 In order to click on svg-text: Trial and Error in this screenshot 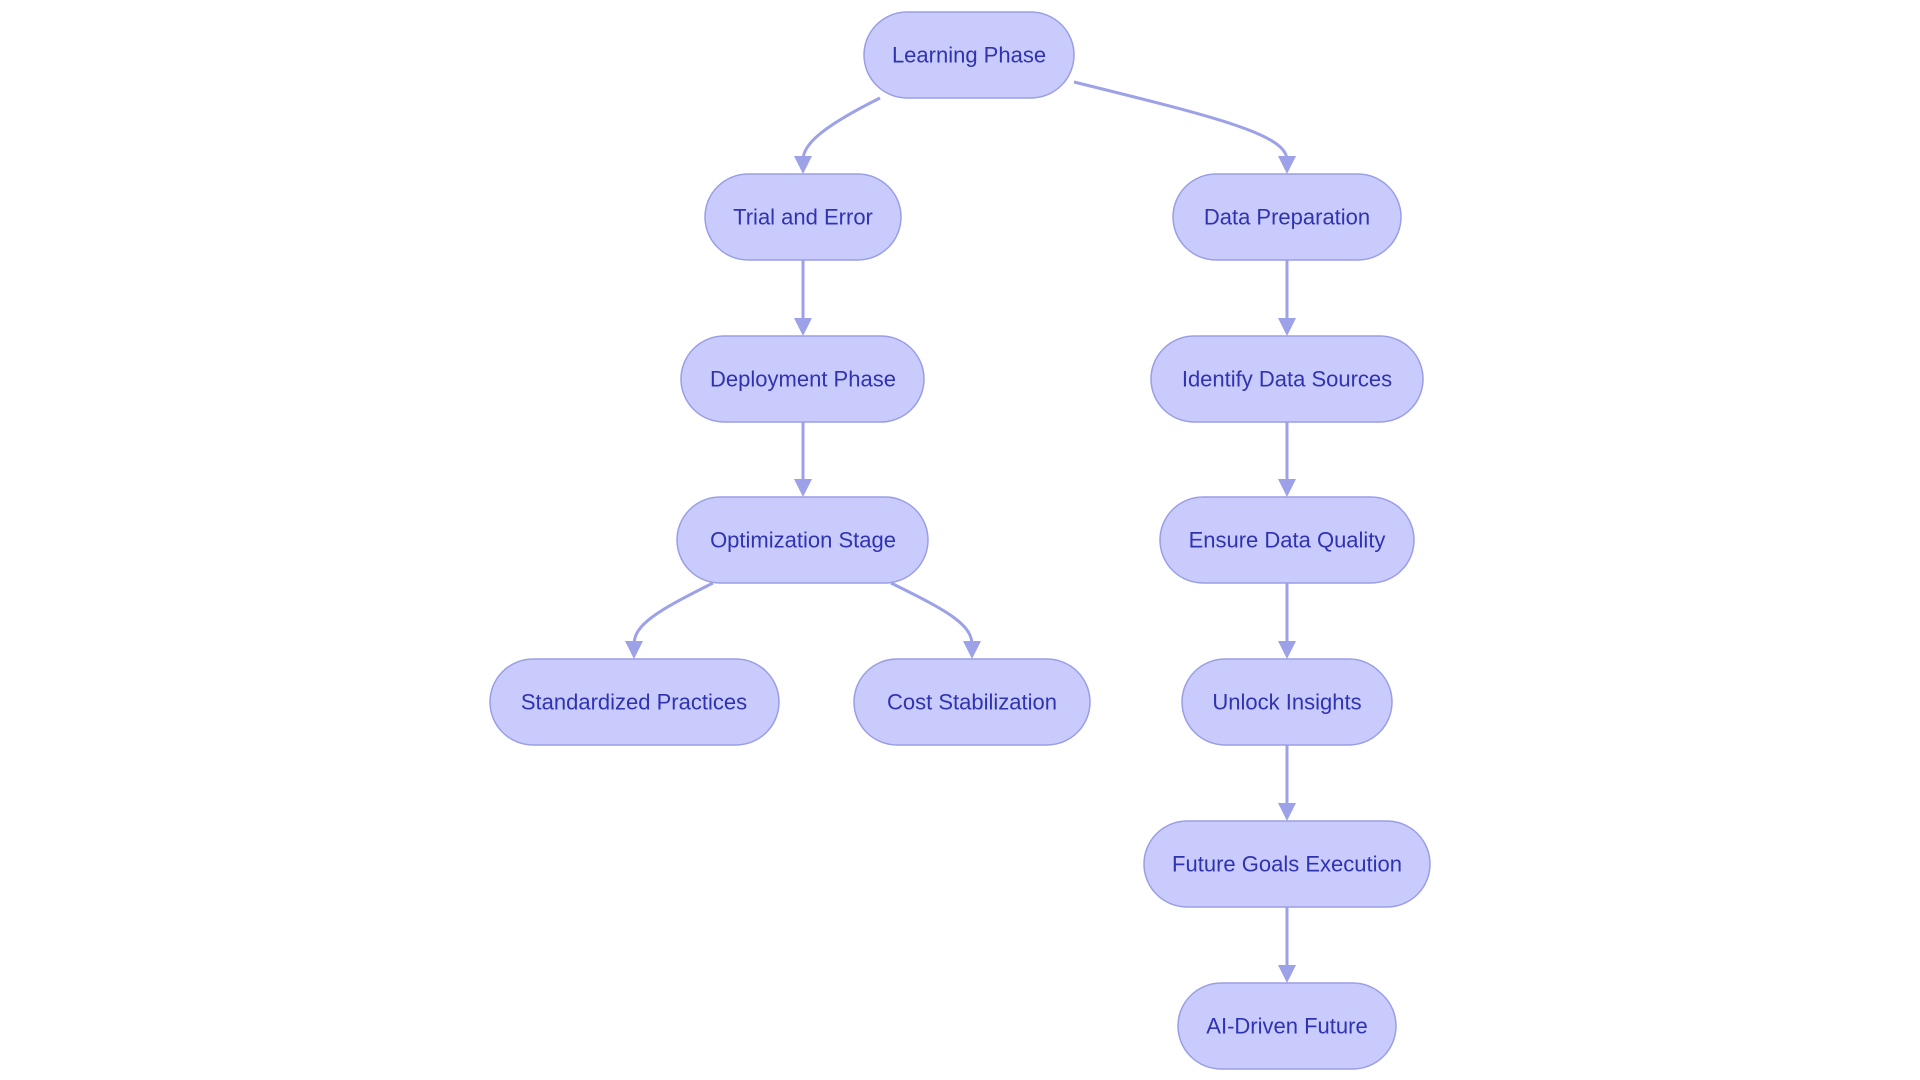, I will do `click(803, 217)`.